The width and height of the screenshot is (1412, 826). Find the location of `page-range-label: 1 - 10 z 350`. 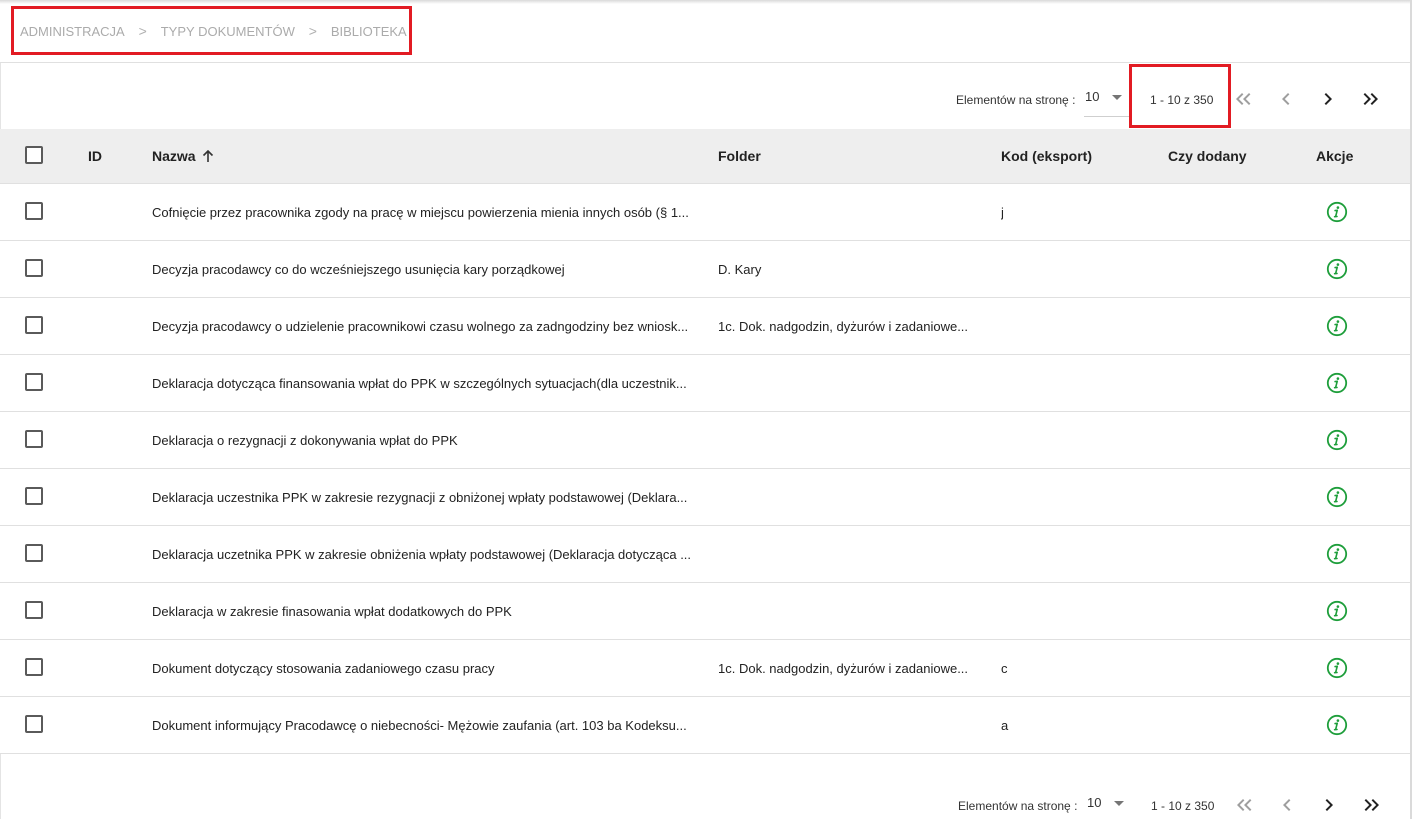

page-range-label: 1 - 10 z 350 is located at coordinates (1183, 806).